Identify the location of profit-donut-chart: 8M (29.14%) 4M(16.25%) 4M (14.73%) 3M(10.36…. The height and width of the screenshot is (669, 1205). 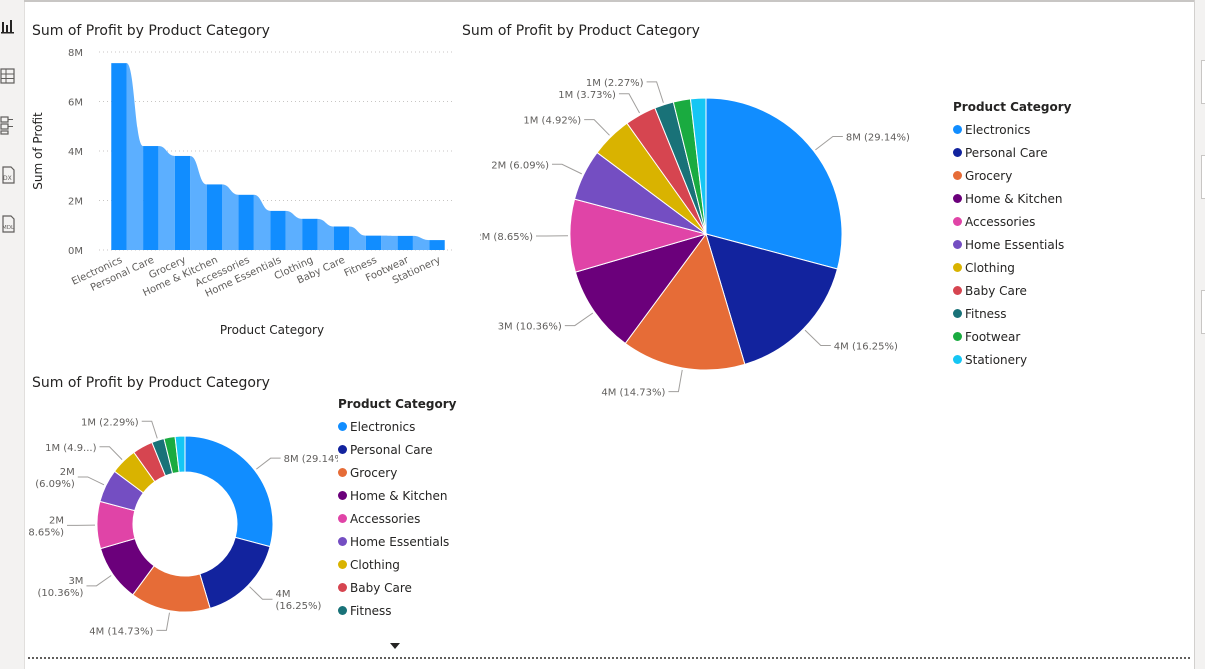
(183, 527).